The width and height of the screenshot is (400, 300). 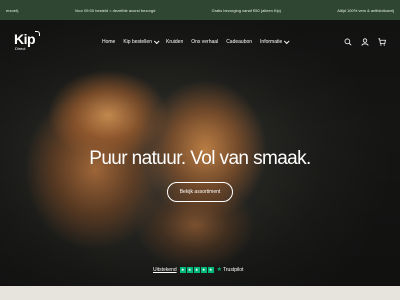 I want to click on account-icon, so click(x=365, y=42).